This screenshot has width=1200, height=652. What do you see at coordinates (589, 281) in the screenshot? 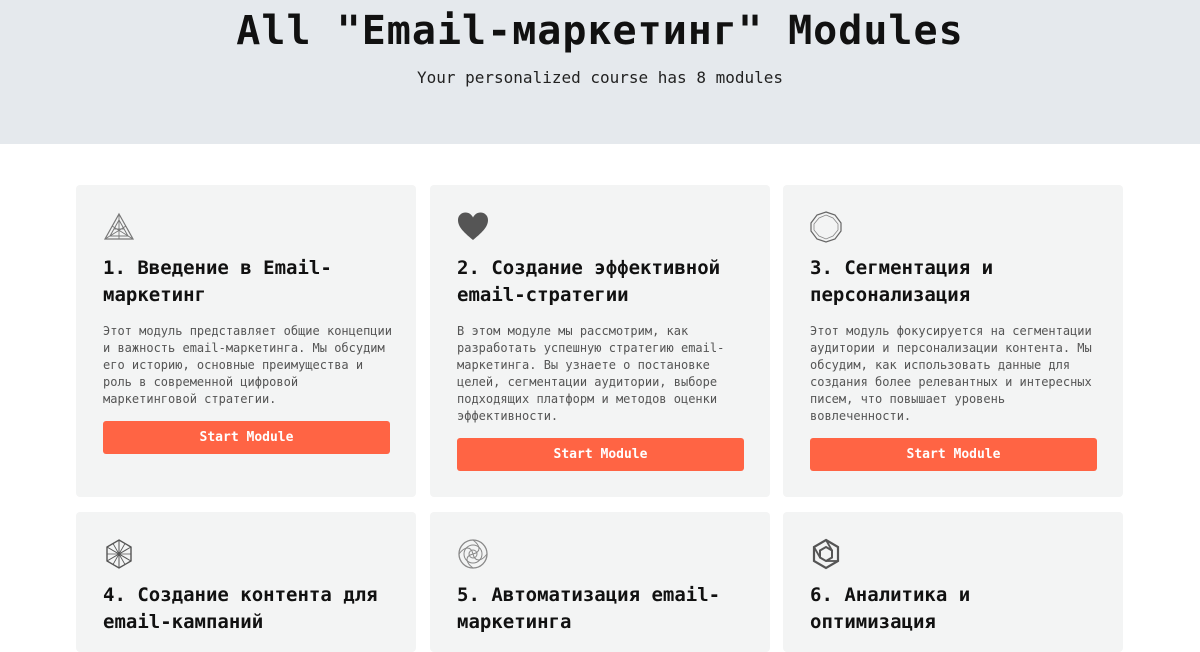
I see `module-title: 2. Создание эффективной email-стратегии` at bounding box center [589, 281].